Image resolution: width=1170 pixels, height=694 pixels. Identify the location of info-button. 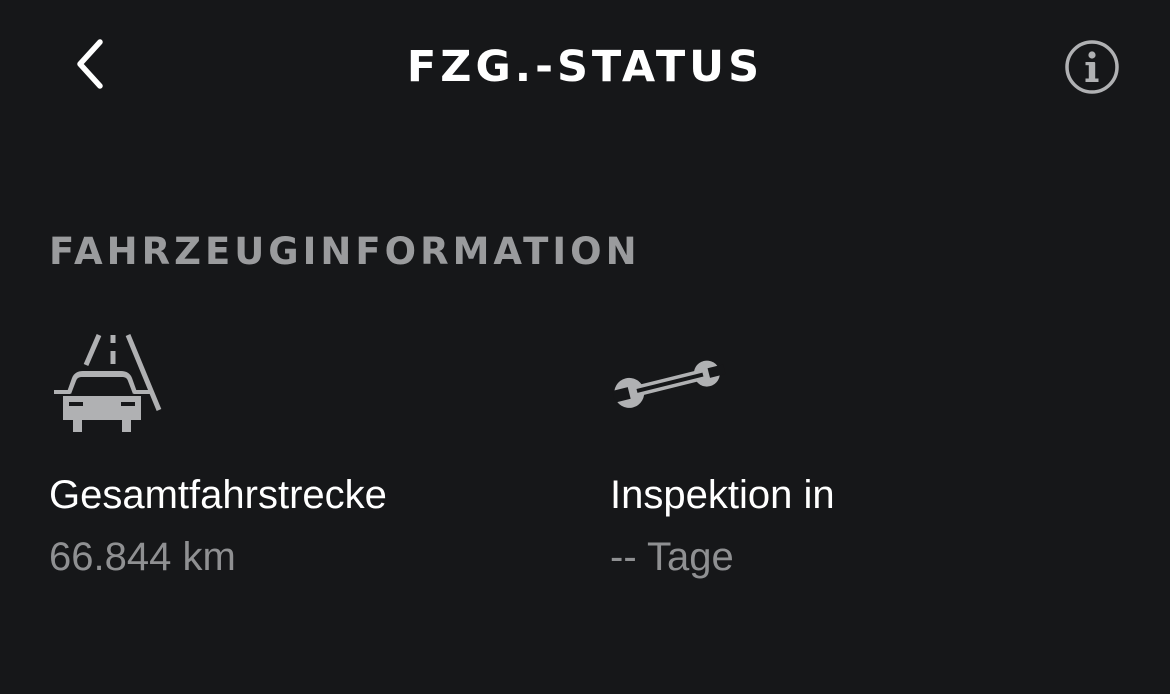
(1092, 67).